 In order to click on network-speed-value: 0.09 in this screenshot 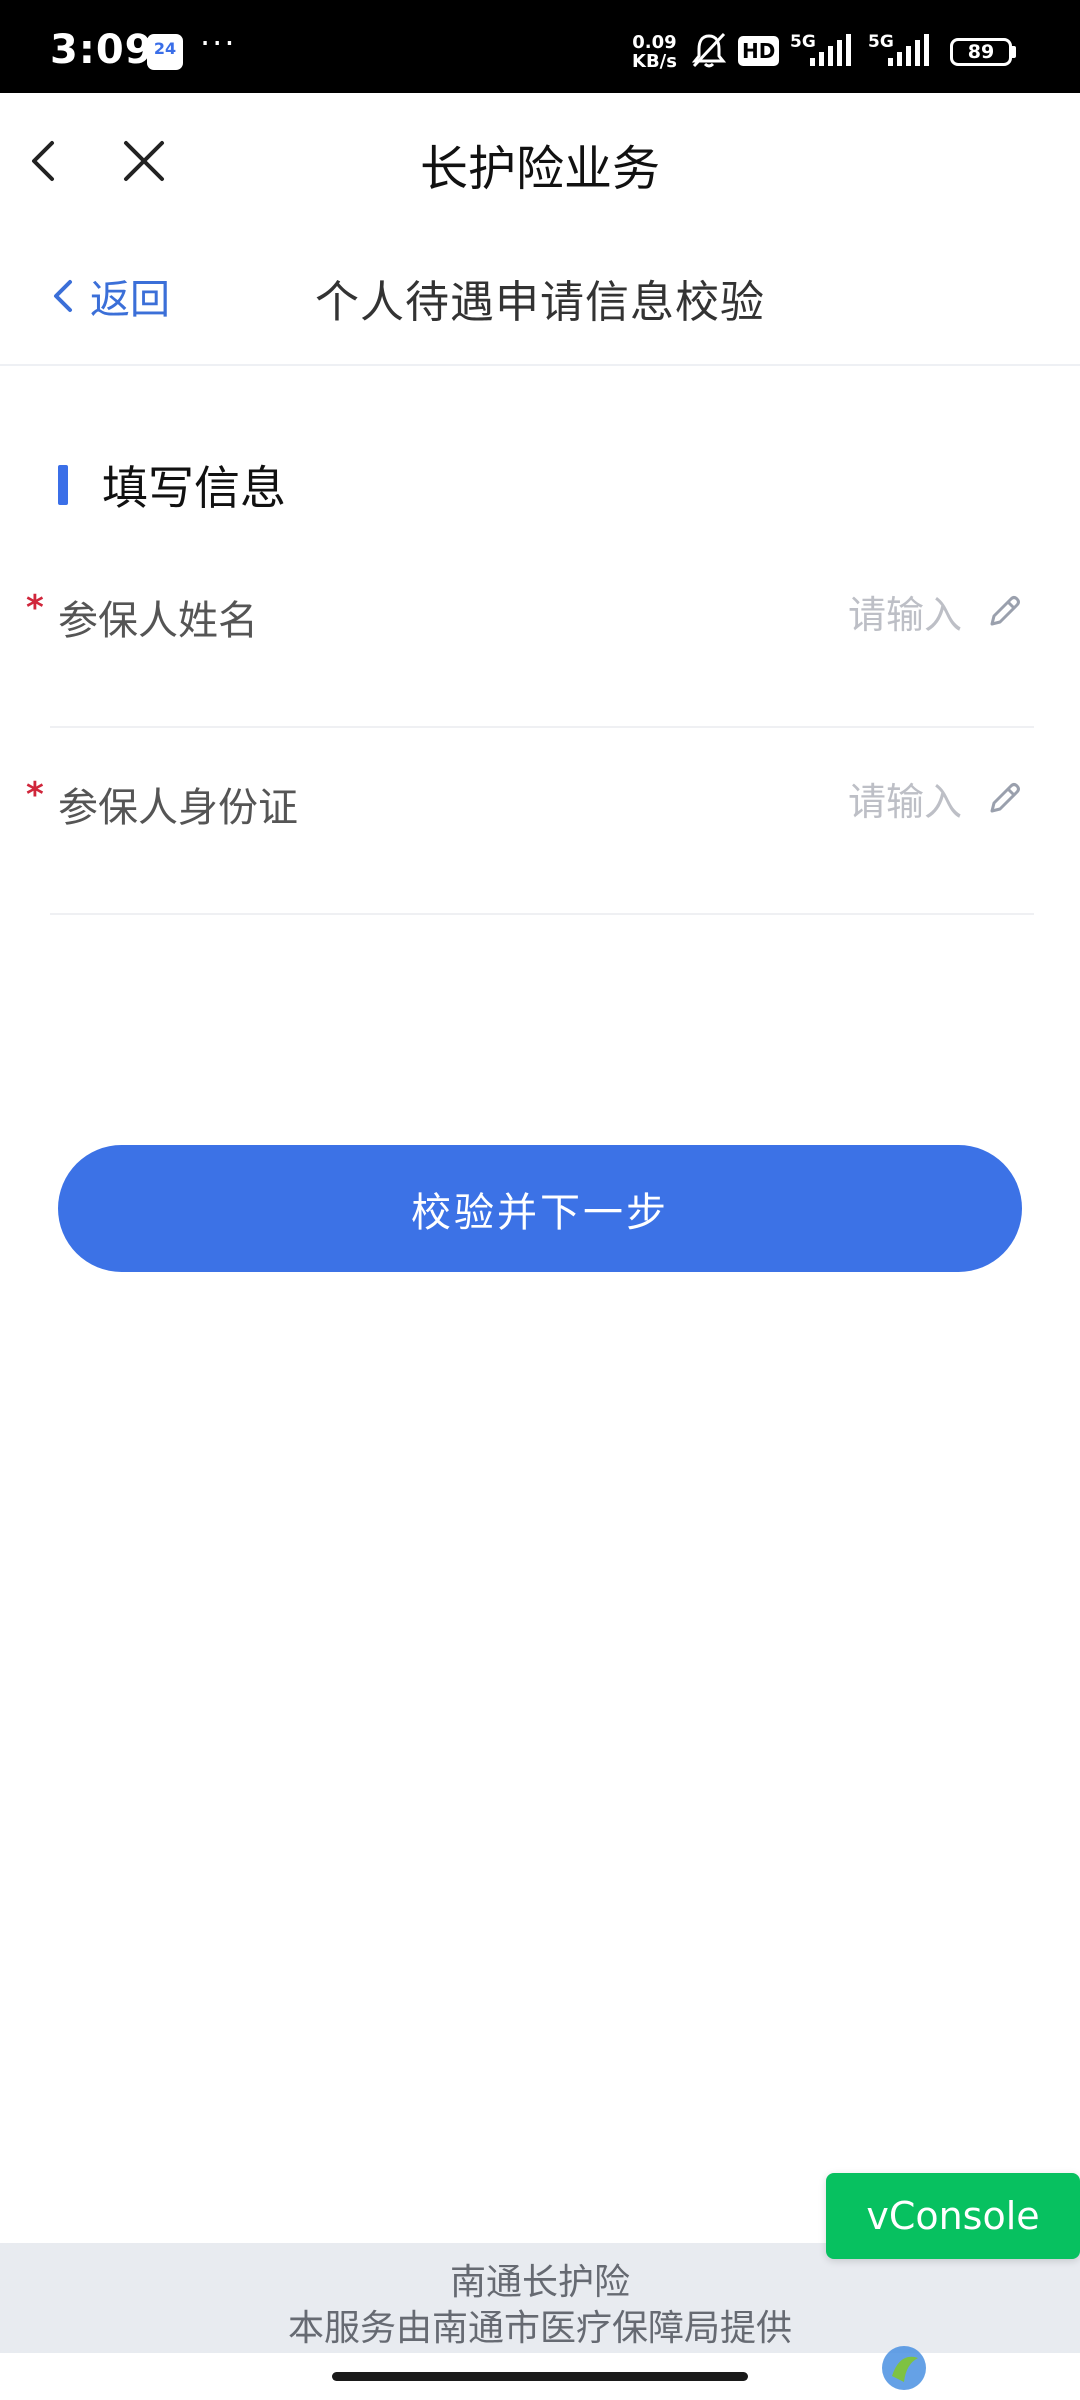, I will do `click(654, 42)`.